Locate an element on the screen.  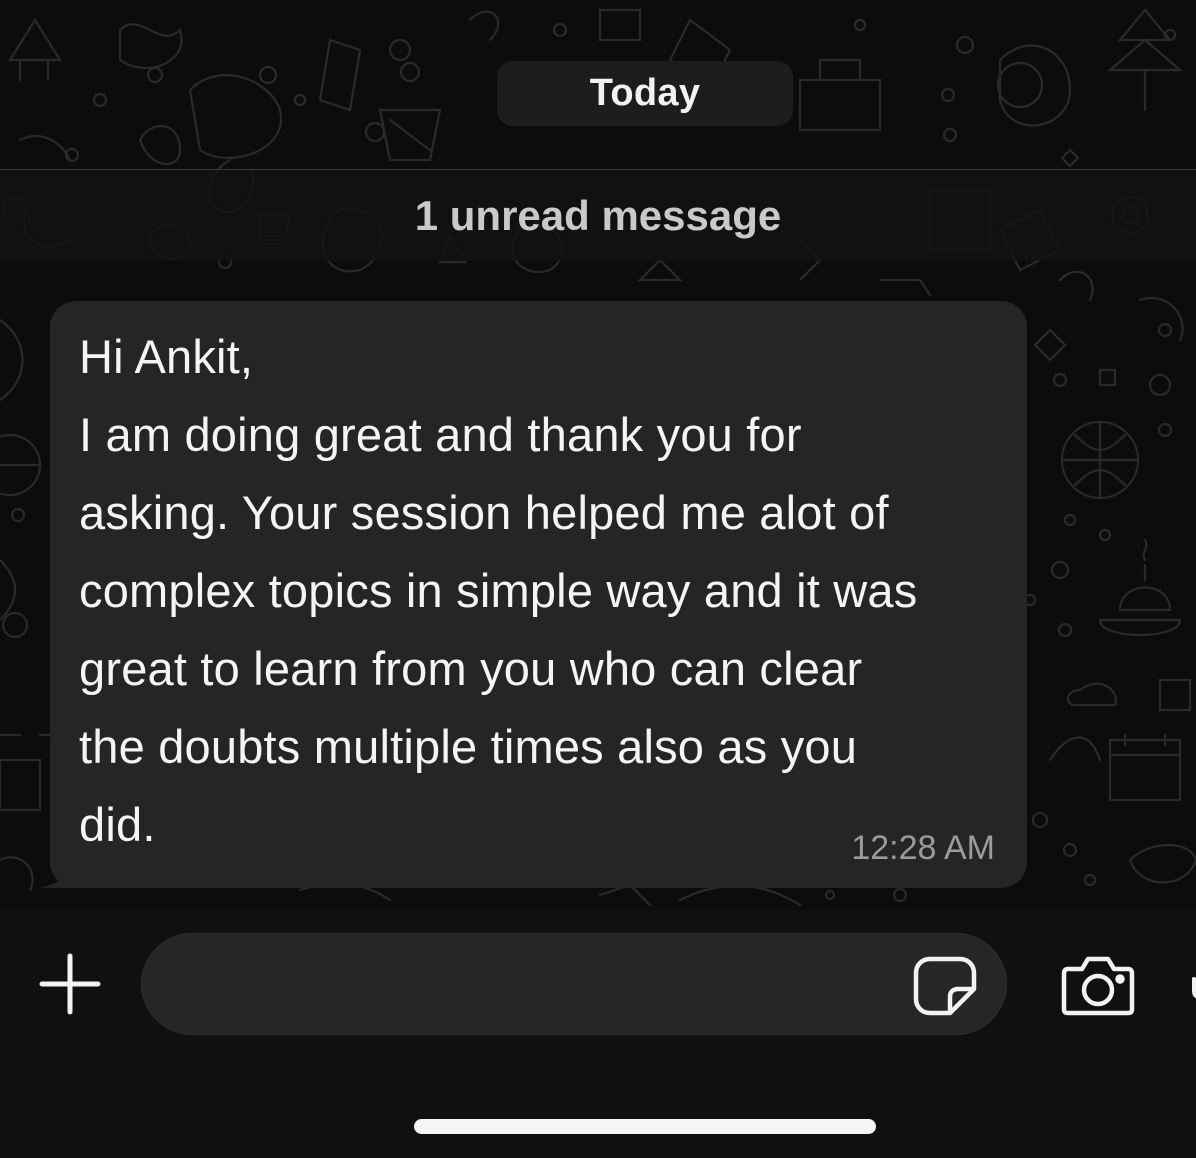
date-separator: Today is located at coordinates (645, 93).